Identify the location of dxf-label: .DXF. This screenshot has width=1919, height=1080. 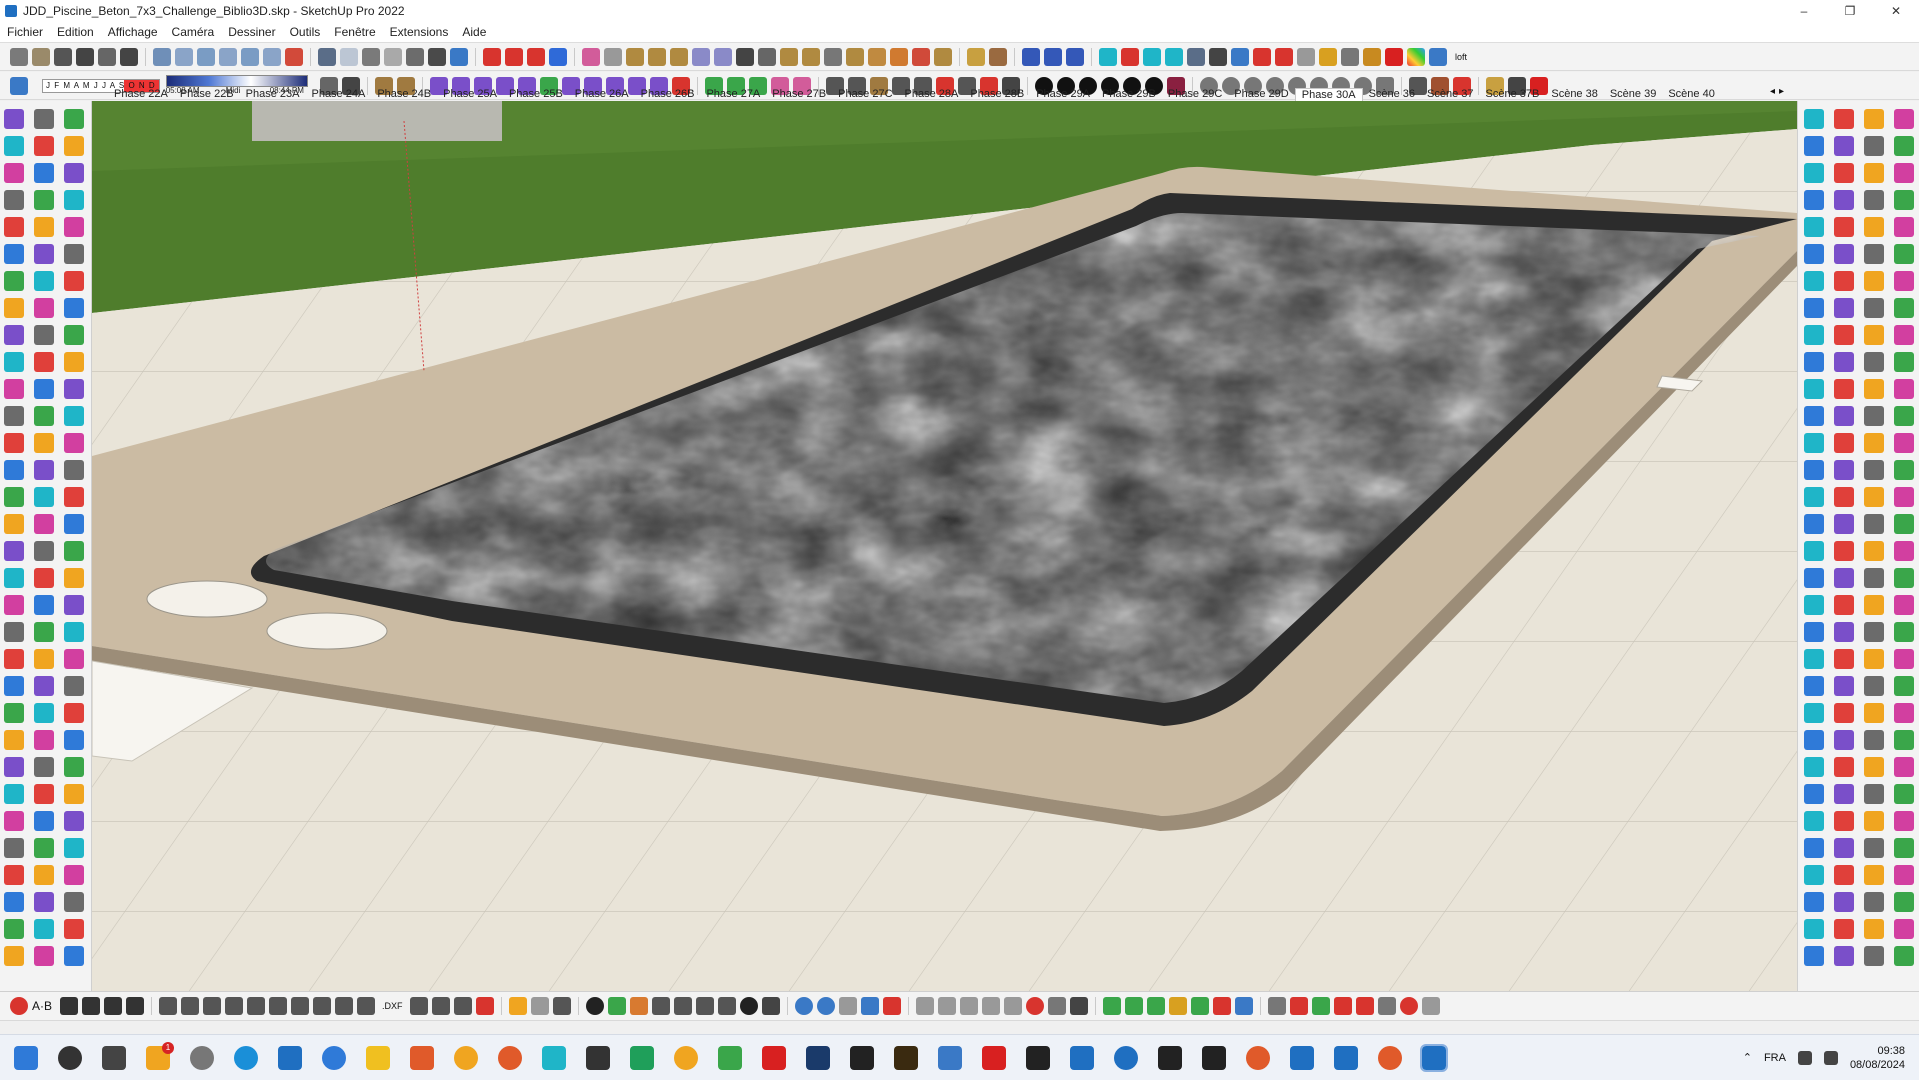
(392, 1006).